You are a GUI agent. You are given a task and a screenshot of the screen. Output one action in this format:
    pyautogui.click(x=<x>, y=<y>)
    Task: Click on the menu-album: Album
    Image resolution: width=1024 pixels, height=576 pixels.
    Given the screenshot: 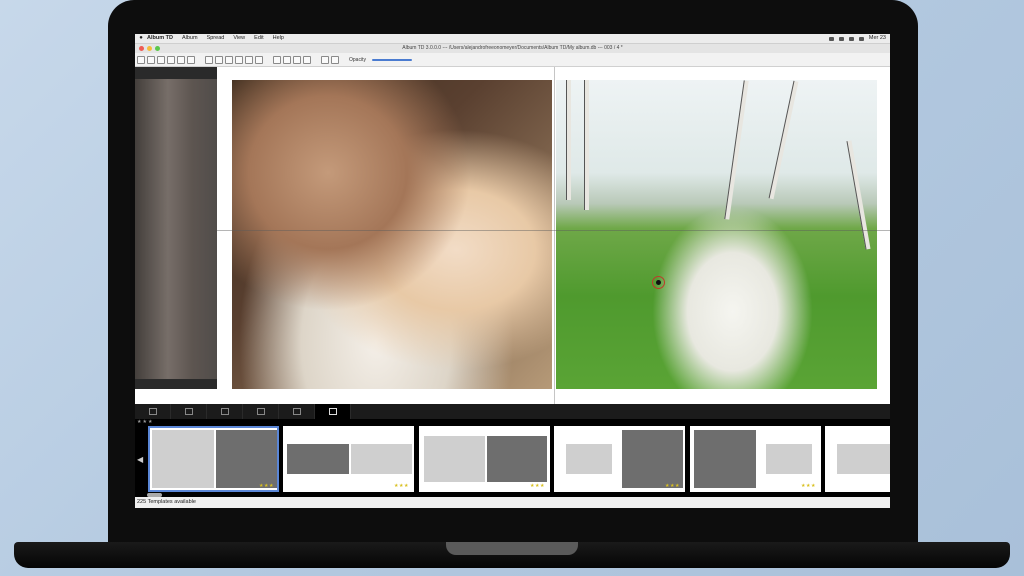 What is the action you would take?
    pyautogui.click(x=190, y=38)
    